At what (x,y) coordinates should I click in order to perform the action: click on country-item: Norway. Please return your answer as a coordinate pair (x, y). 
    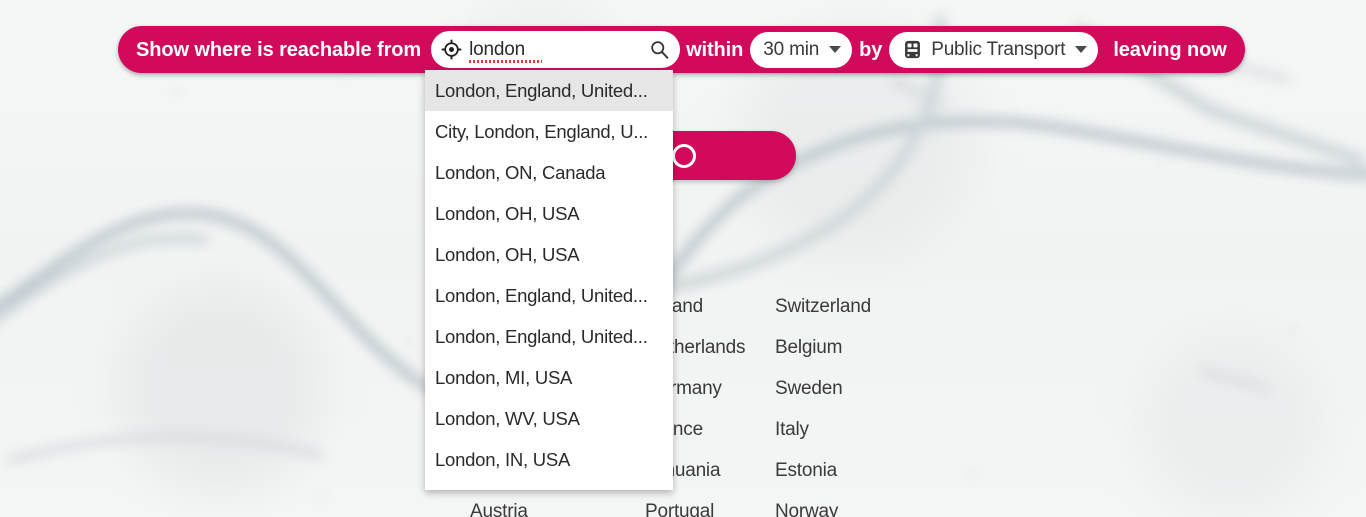
    Looking at the image, I should click on (835, 509).